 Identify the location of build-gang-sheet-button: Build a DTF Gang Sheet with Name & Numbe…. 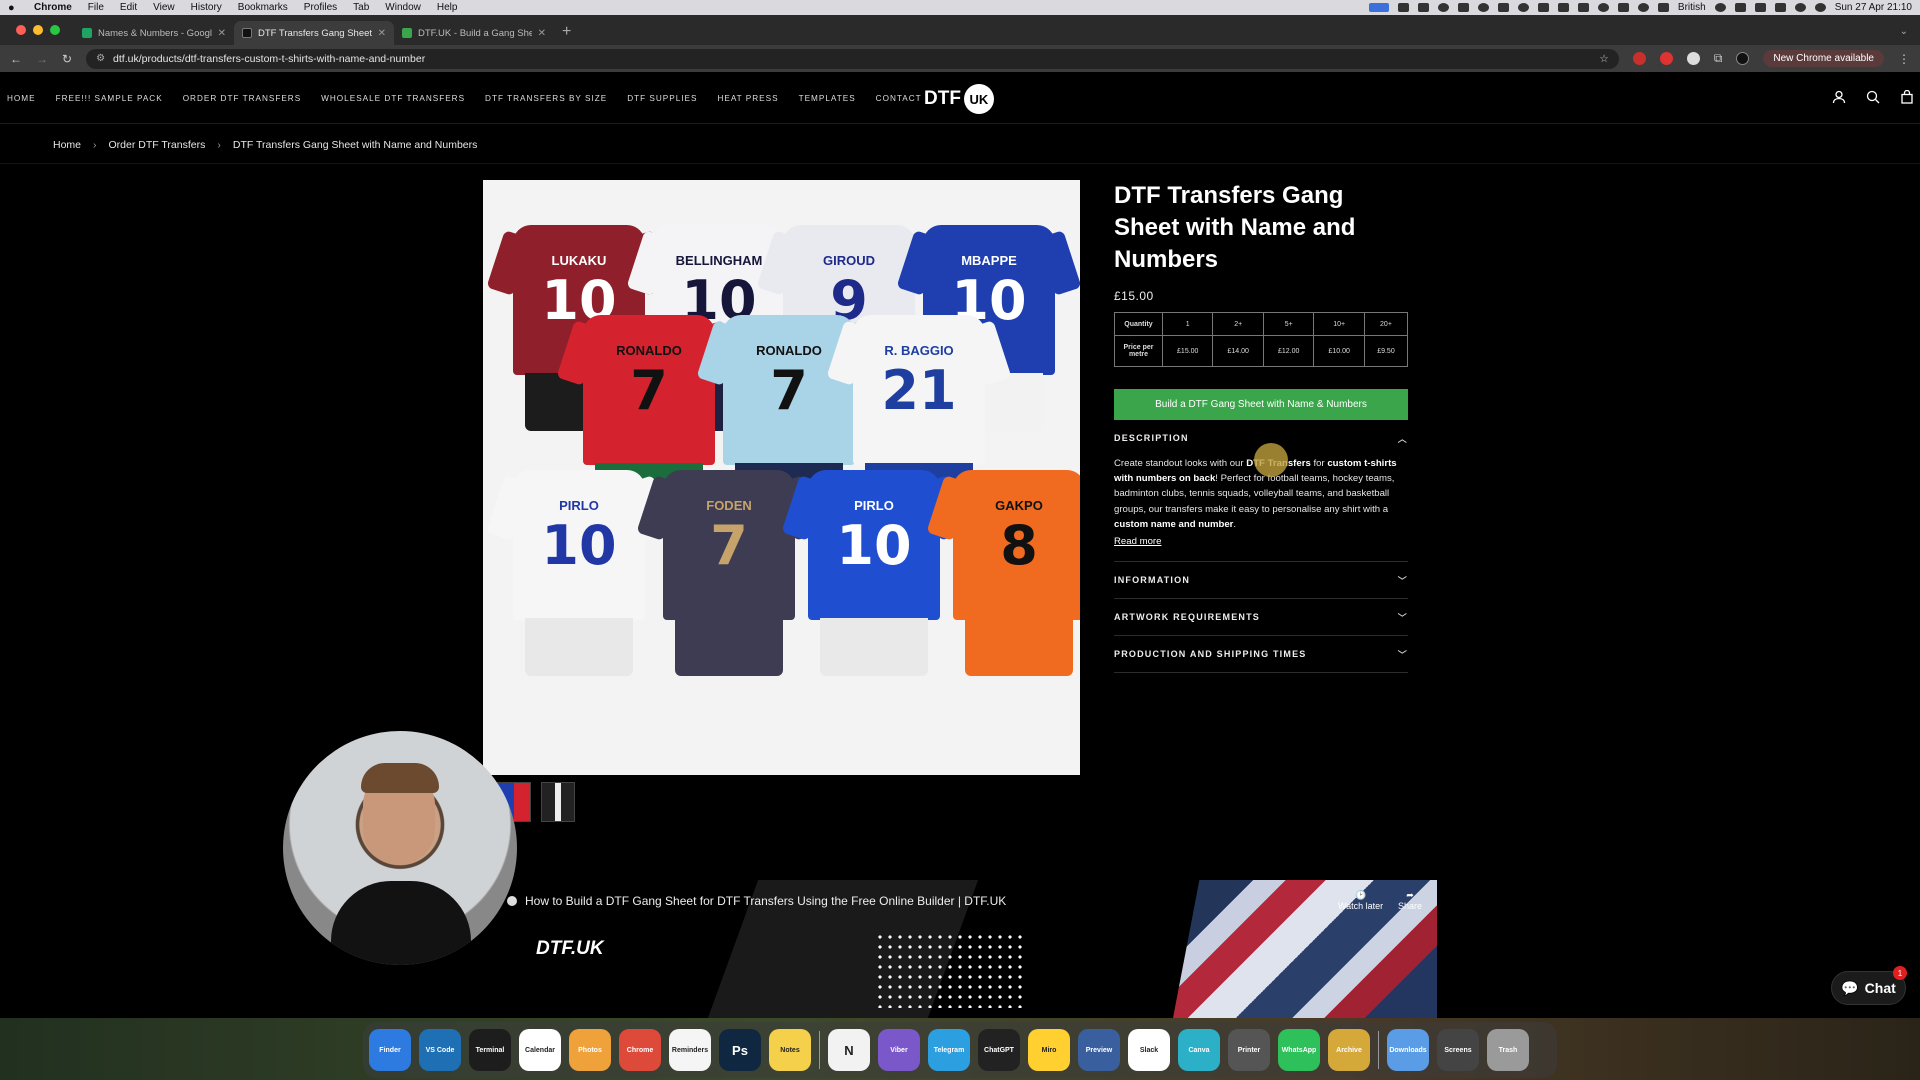
(1261, 404).